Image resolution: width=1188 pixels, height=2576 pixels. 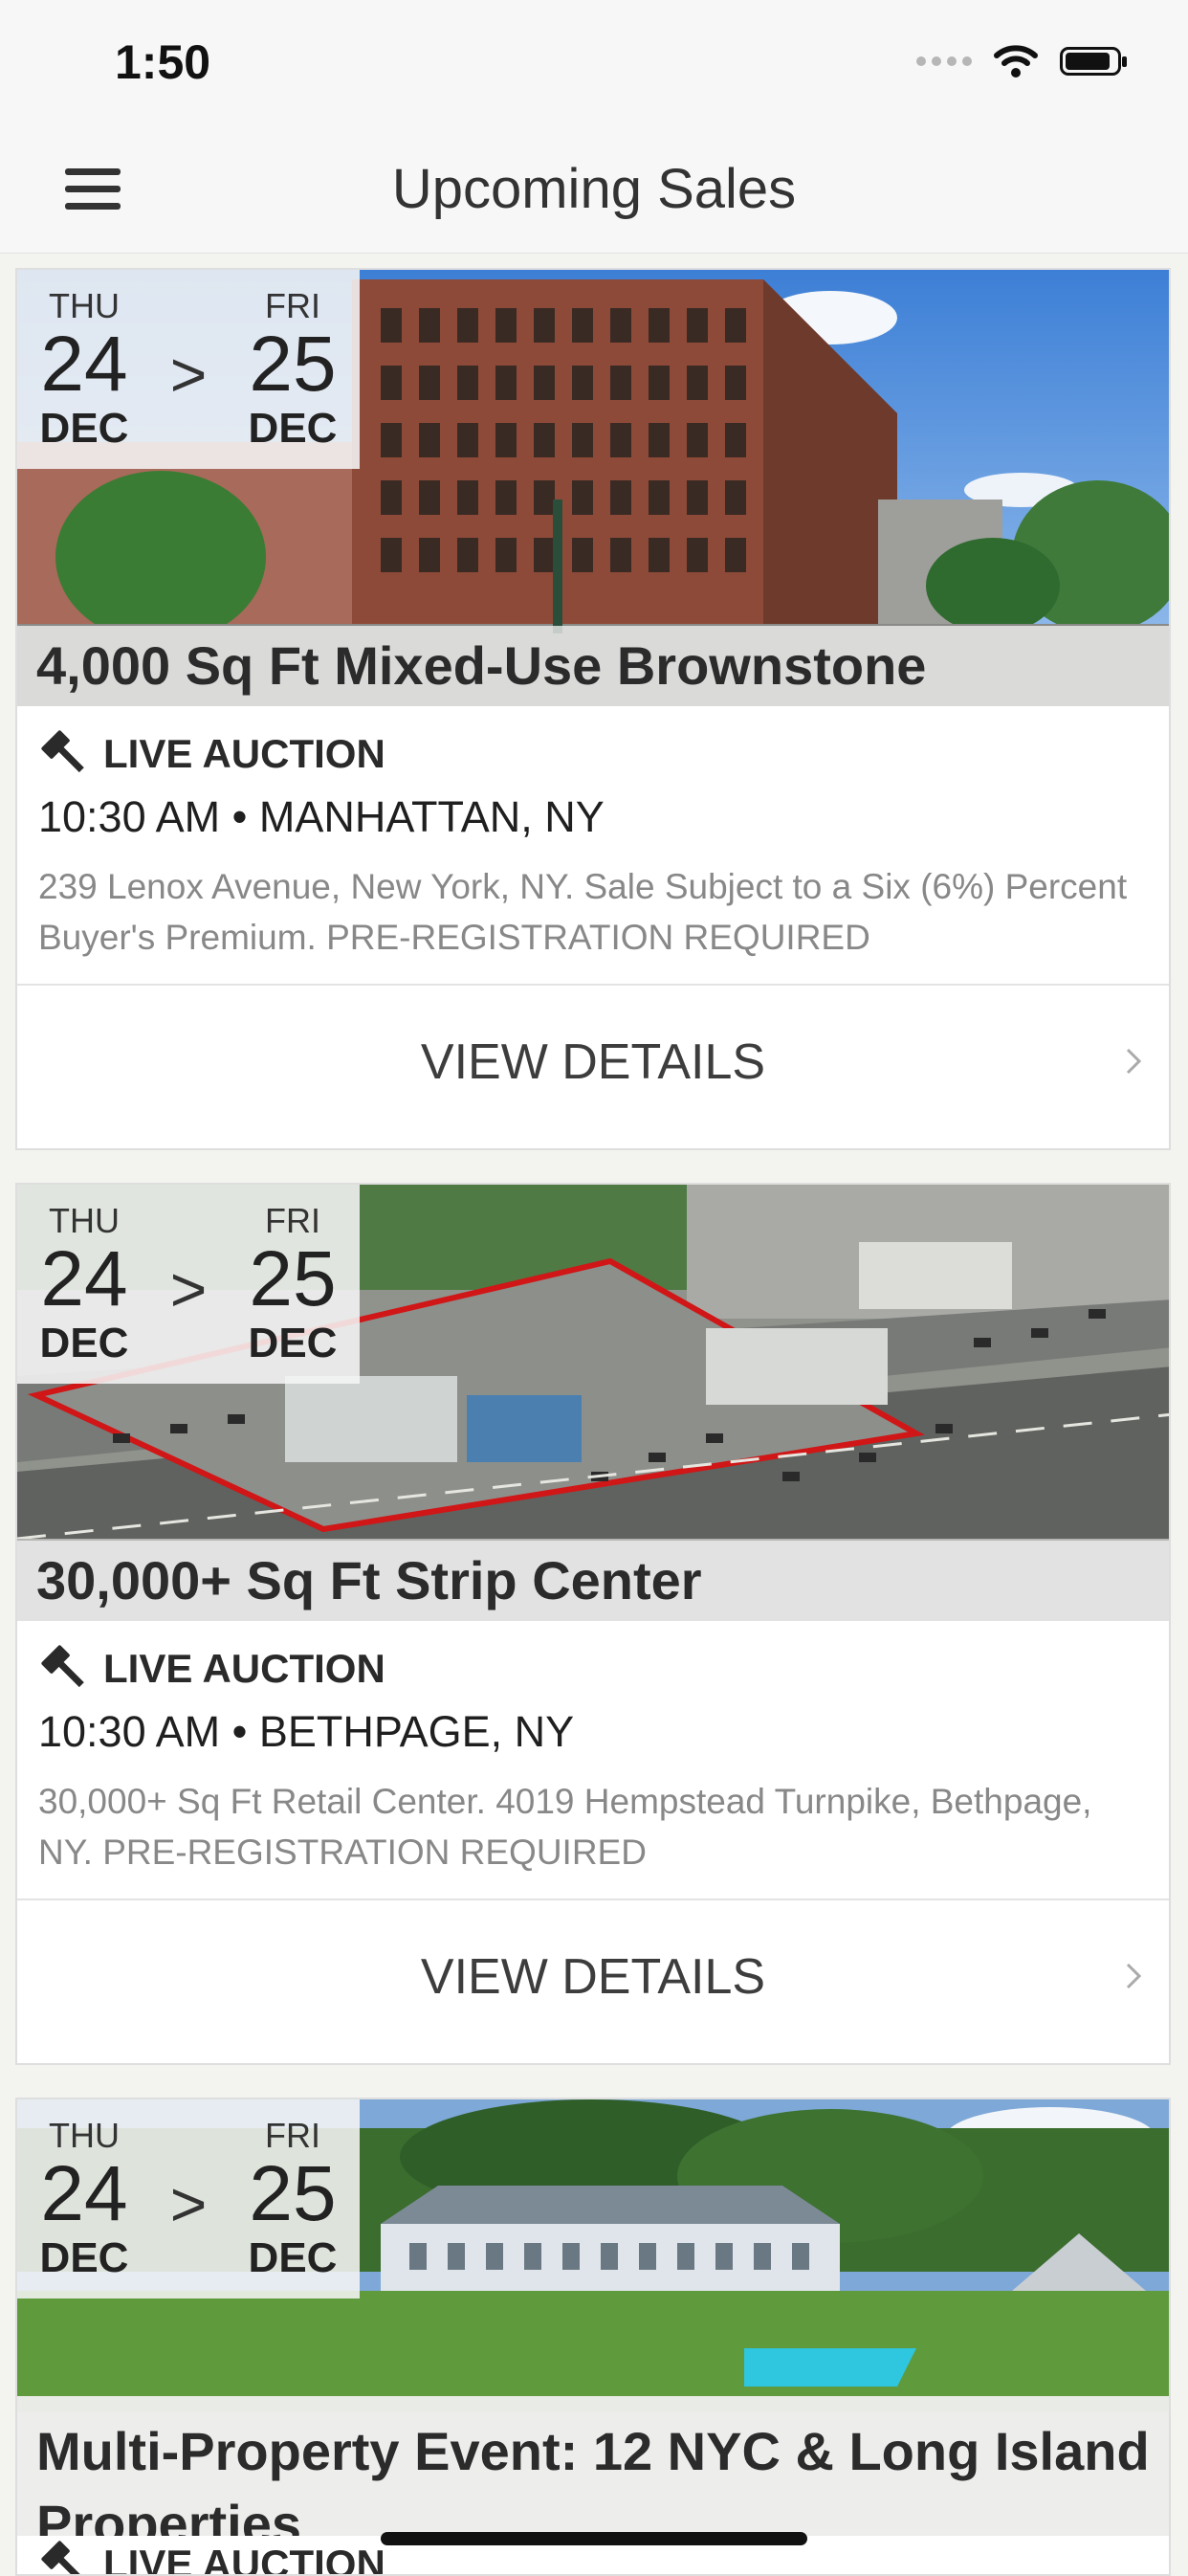 What do you see at coordinates (163, 62) in the screenshot?
I see `status-time: 1:50` at bounding box center [163, 62].